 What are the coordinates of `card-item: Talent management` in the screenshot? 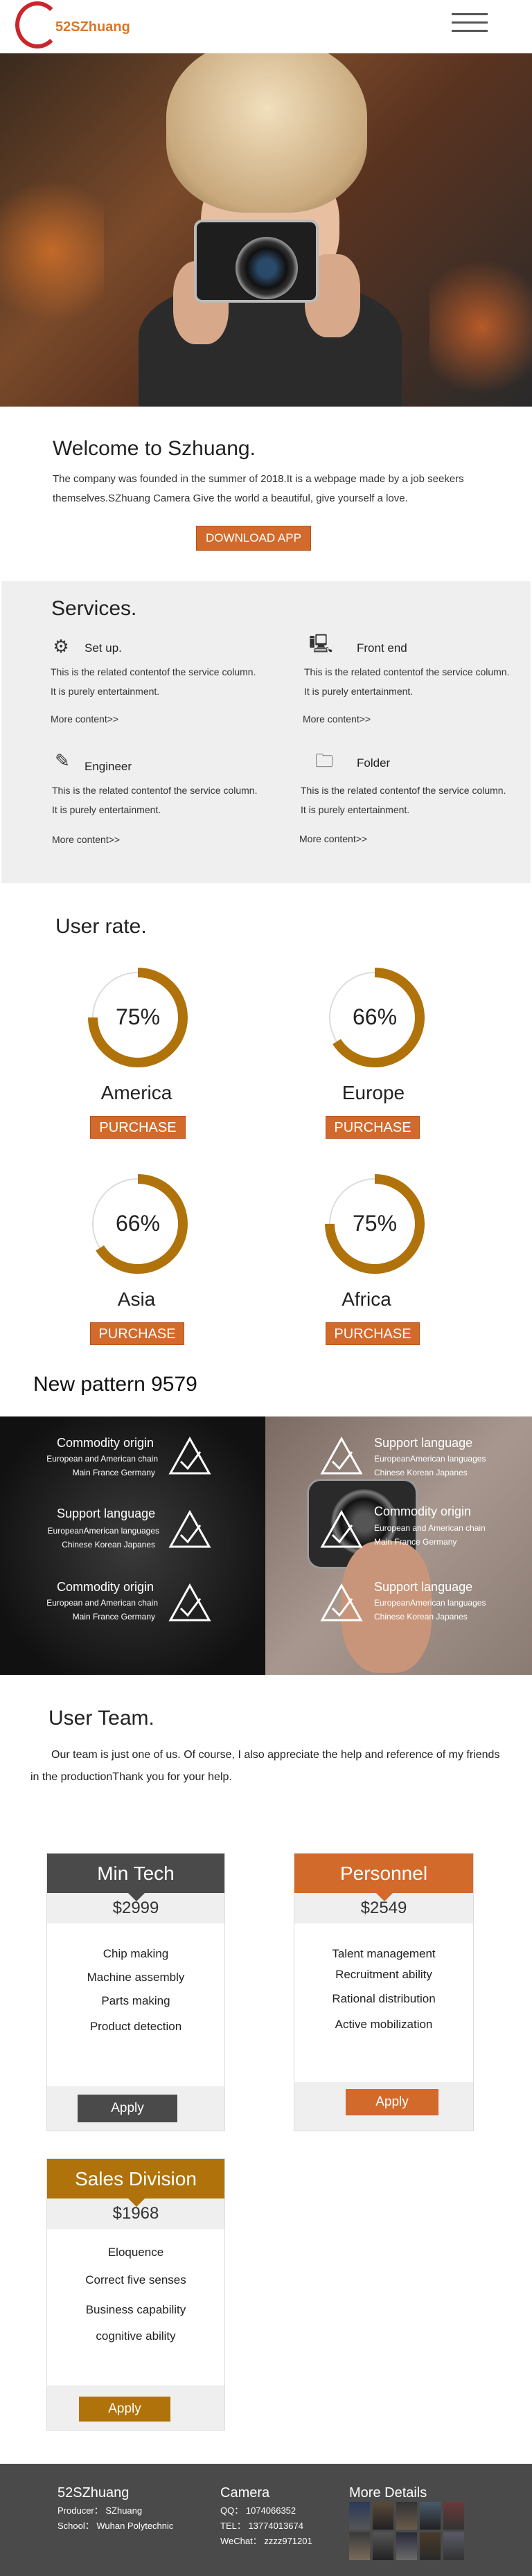 It's located at (384, 1953).